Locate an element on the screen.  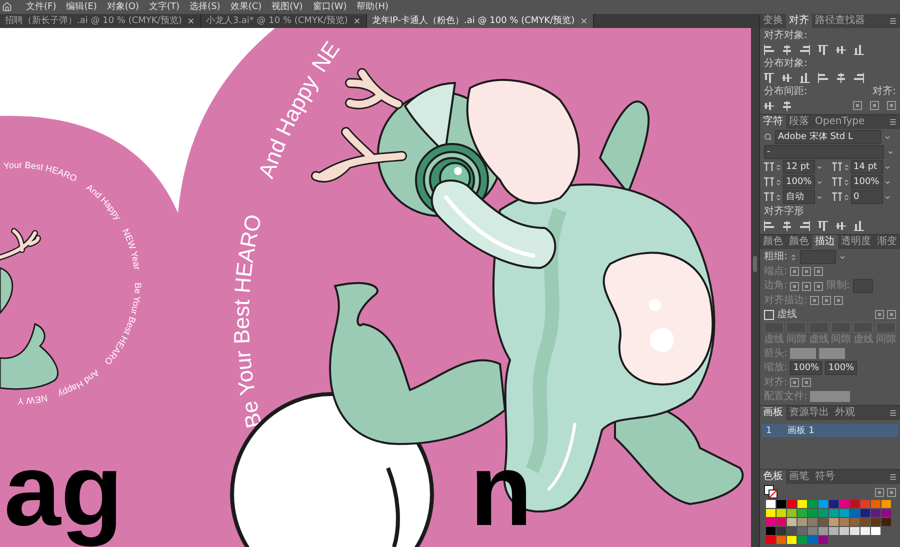
panel-tab: 透明度 is located at coordinates (856, 242).